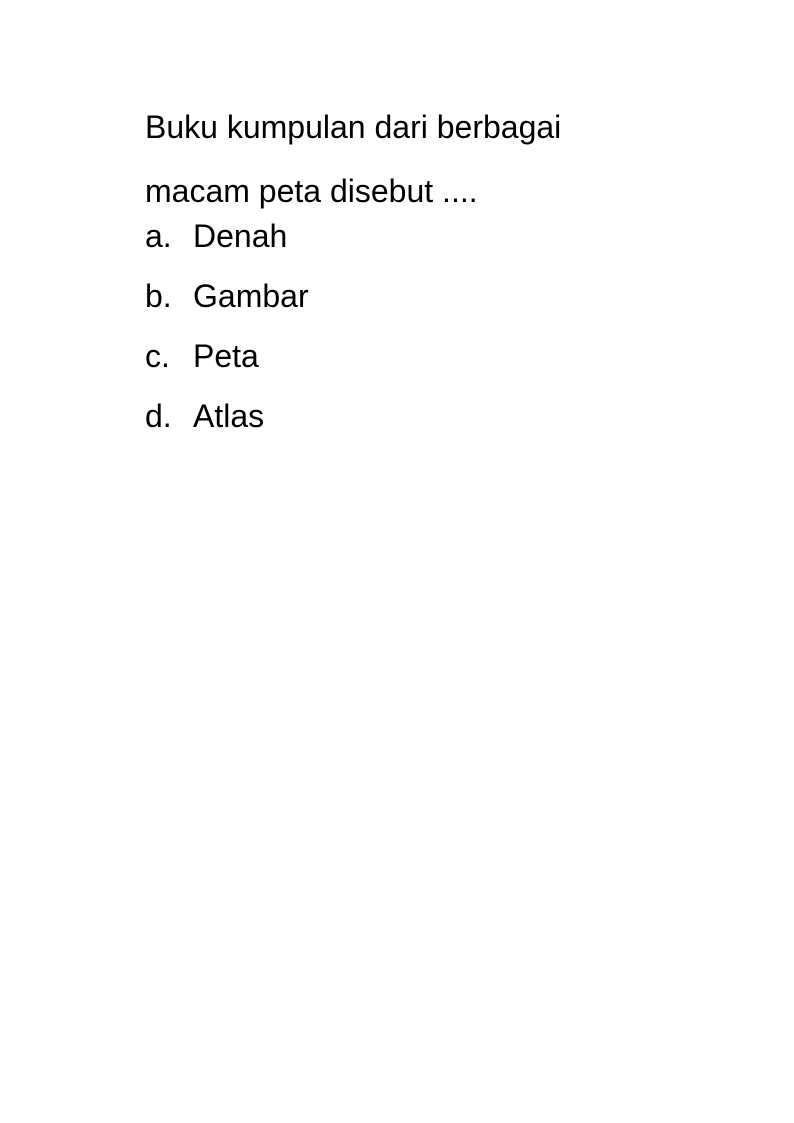 The width and height of the screenshot is (794, 1123). Describe the element at coordinates (353, 127) in the screenshot. I see `question-line-1: Buku kumpulan dari berbagai` at that location.